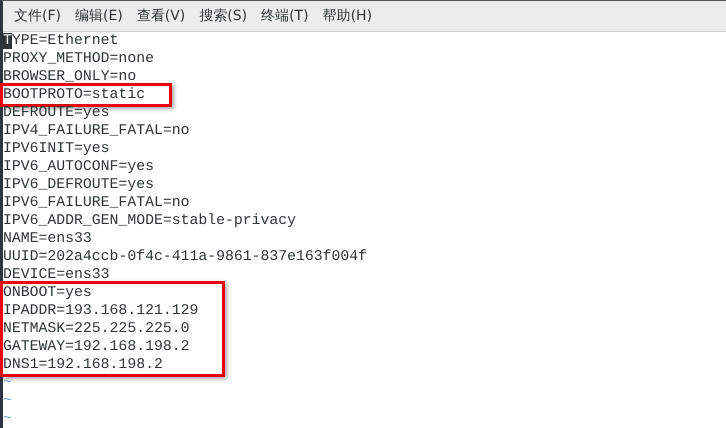  What do you see at coordinates (348, 16) in the screenshot?
I see `menu-item: 帮助(H)` at bounding box center [348, 16].